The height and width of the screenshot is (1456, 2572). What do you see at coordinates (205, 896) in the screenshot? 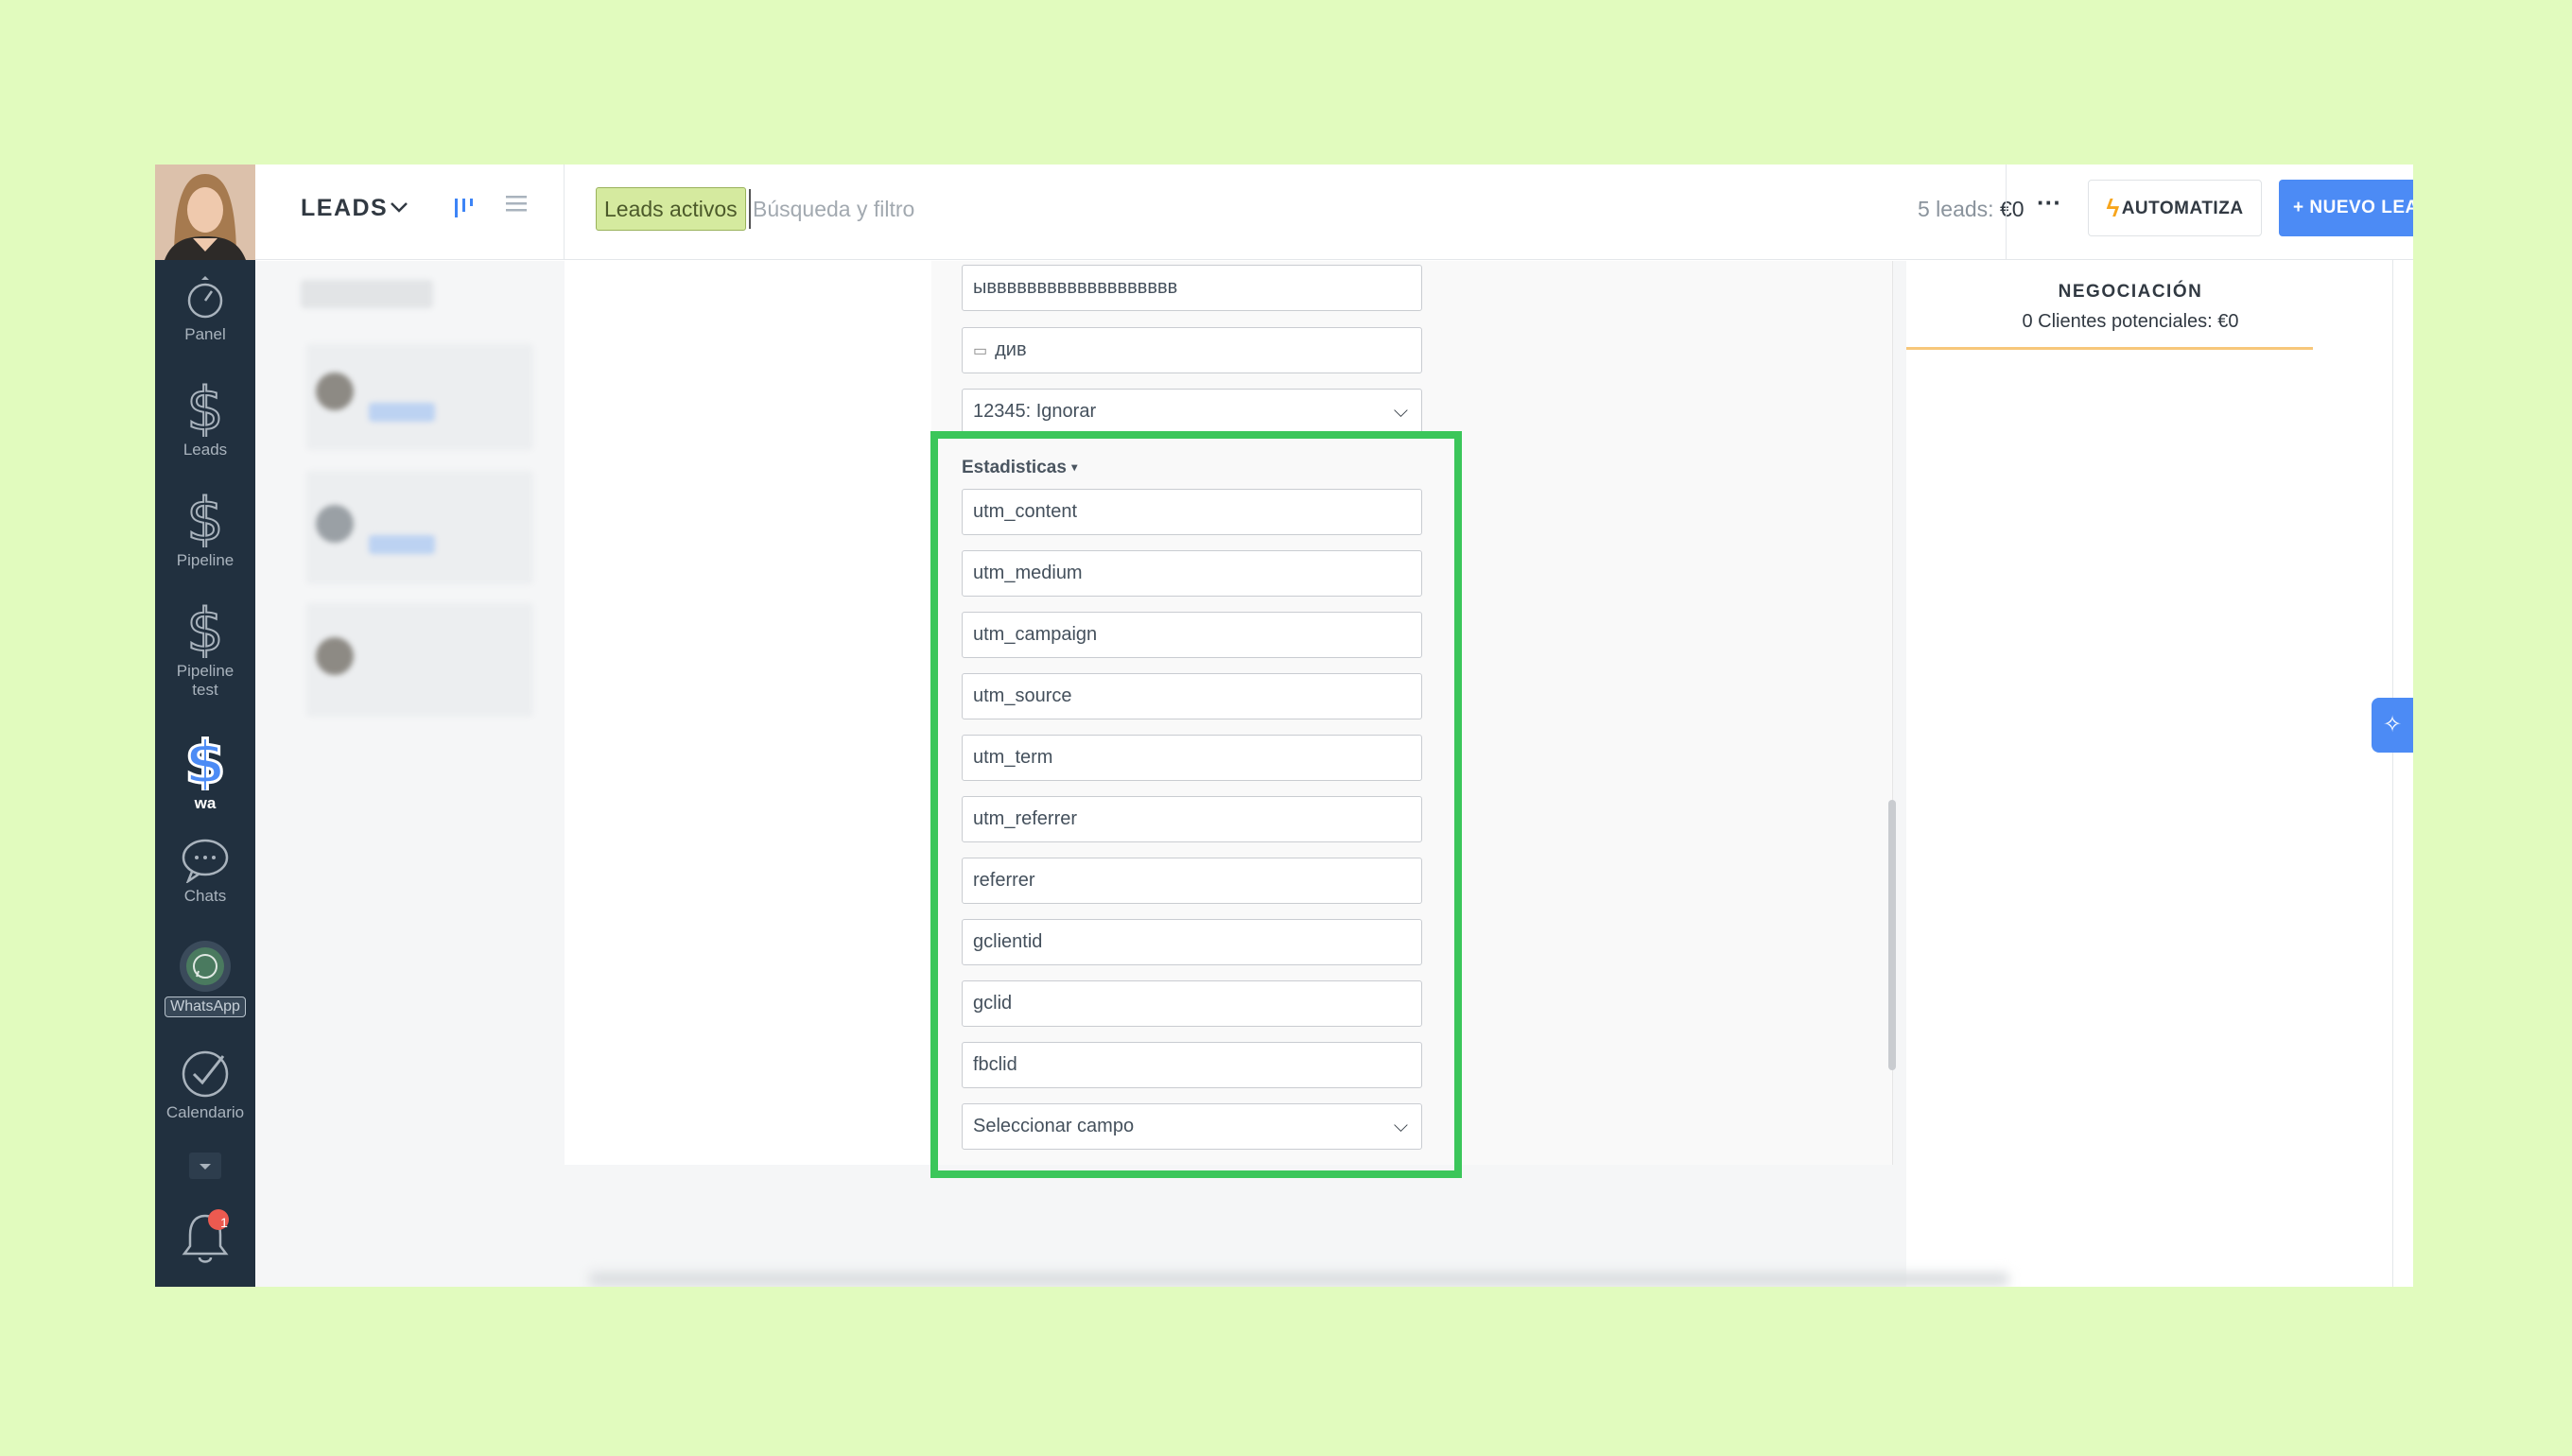
I see `sidebar-item-label: Chats` at bounding box center [205, 896].